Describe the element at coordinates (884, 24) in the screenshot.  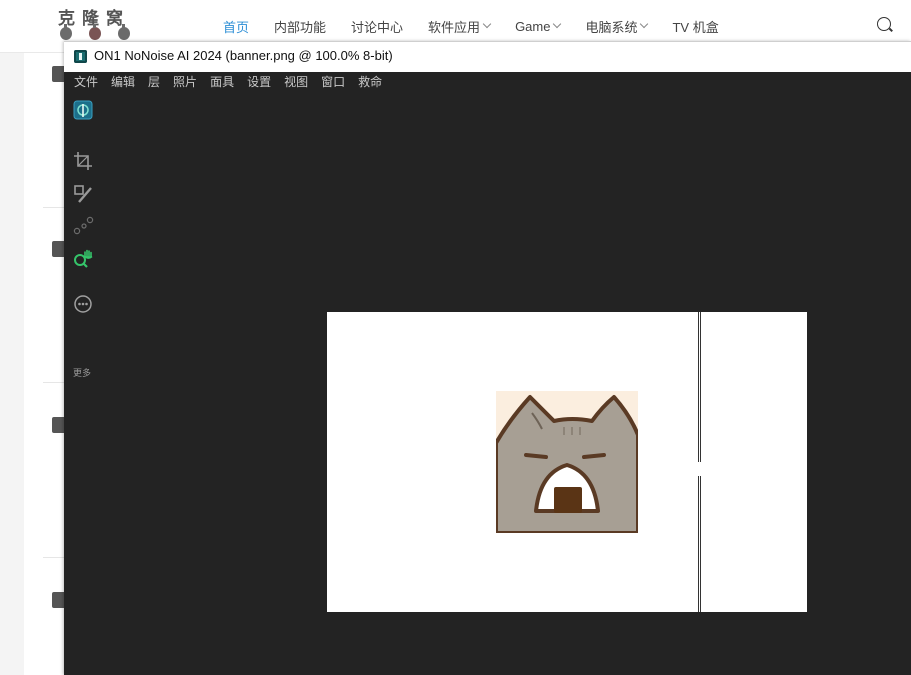
I see `search-icon` at that location.